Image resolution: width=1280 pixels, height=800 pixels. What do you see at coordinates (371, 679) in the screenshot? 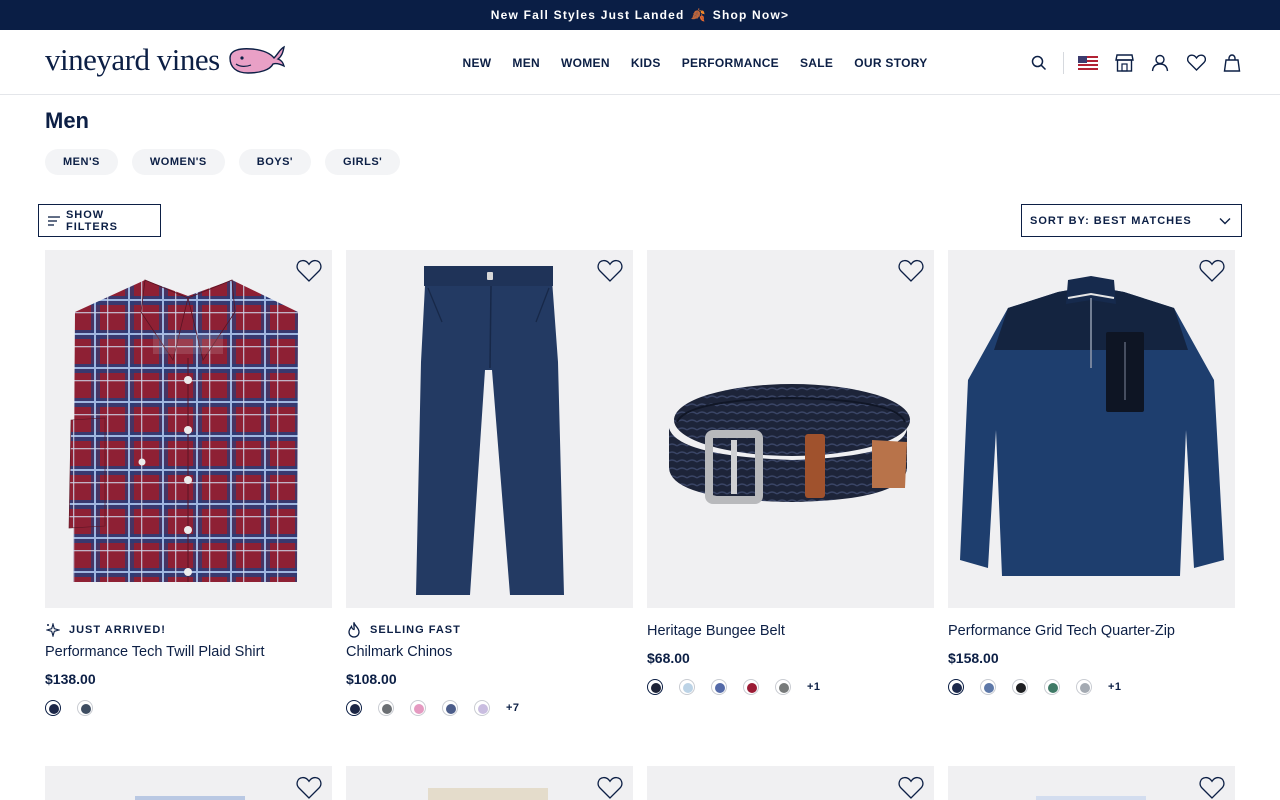
I see `product-price: $108.00` at bounding box center [371, 679].